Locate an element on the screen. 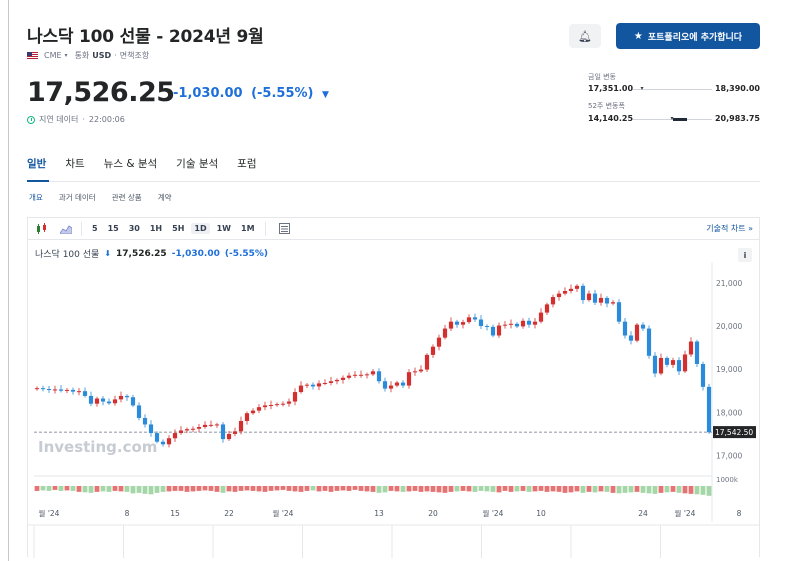 This screenshot has height=561, width=803. interval-5h: 5H is located at coordinates (178, 228).